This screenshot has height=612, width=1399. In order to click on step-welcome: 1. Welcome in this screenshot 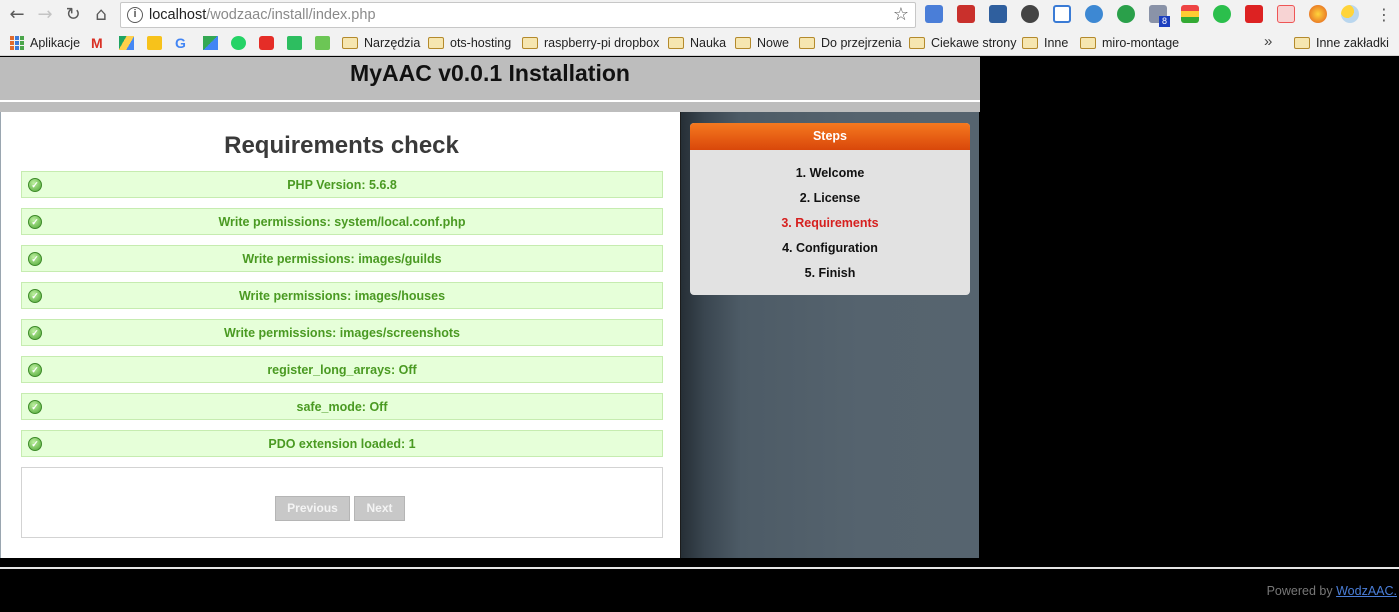, I will do `click(830, 173)`.